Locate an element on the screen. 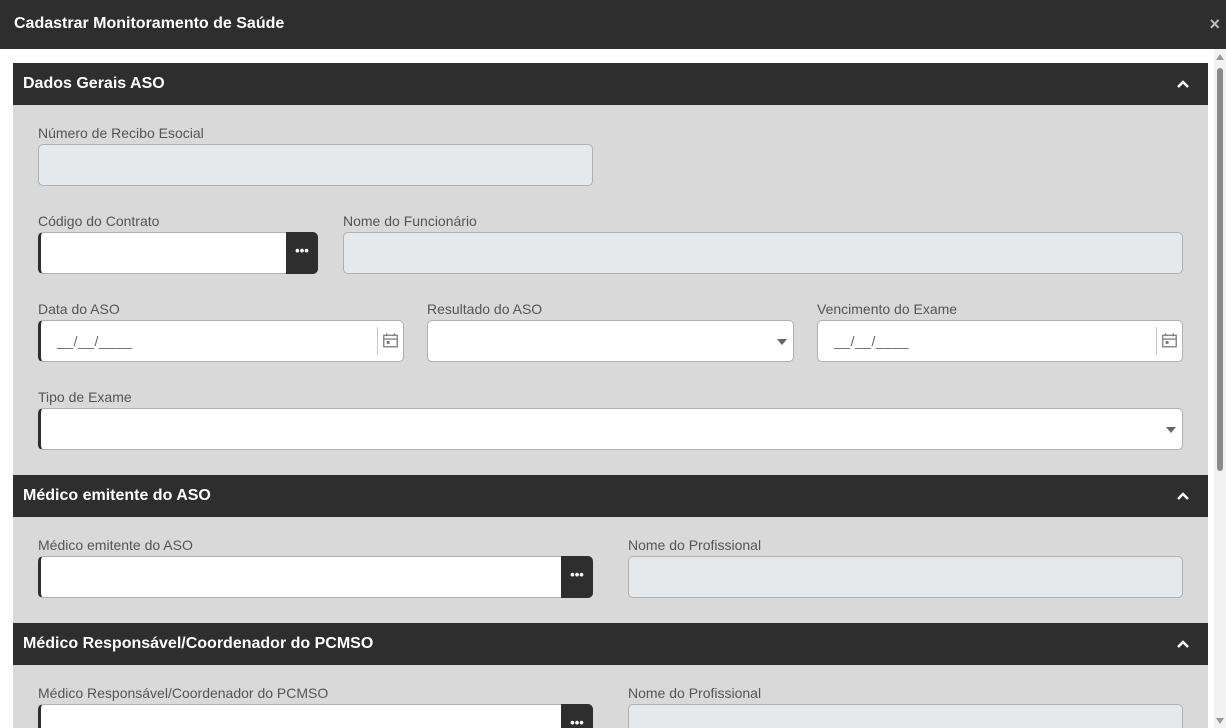  section-header-medico-responsavel: Médico Responsável/Coordenador do PCMSO is located at coordinates (610, 644).